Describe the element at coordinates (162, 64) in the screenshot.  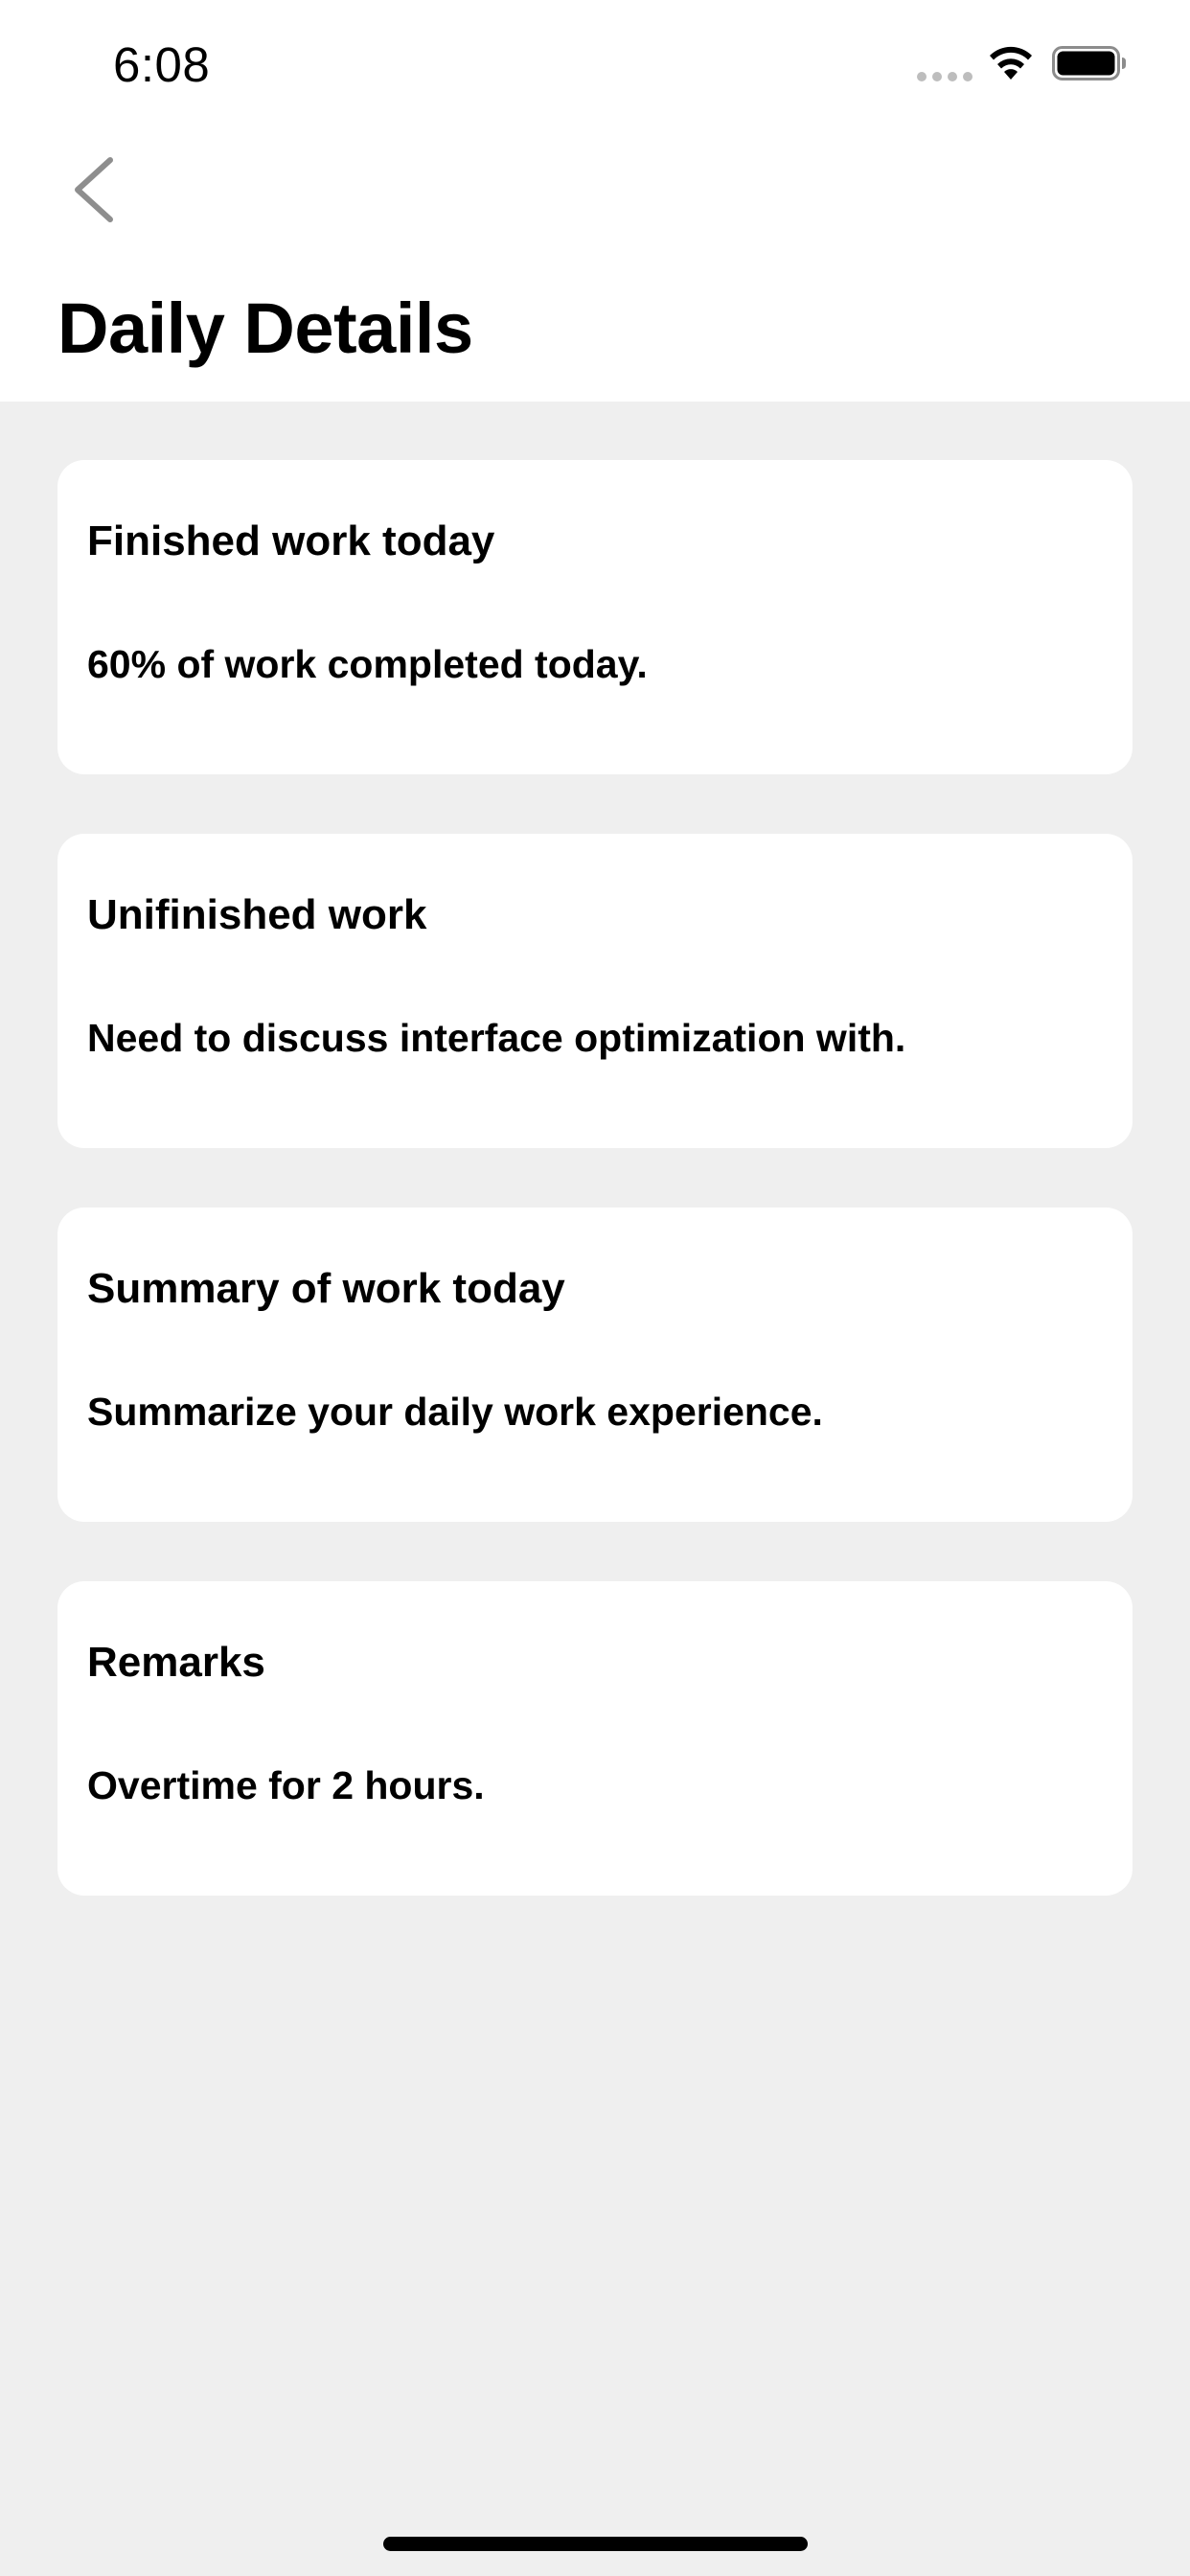
I see `status-time: 6:08` at that location.